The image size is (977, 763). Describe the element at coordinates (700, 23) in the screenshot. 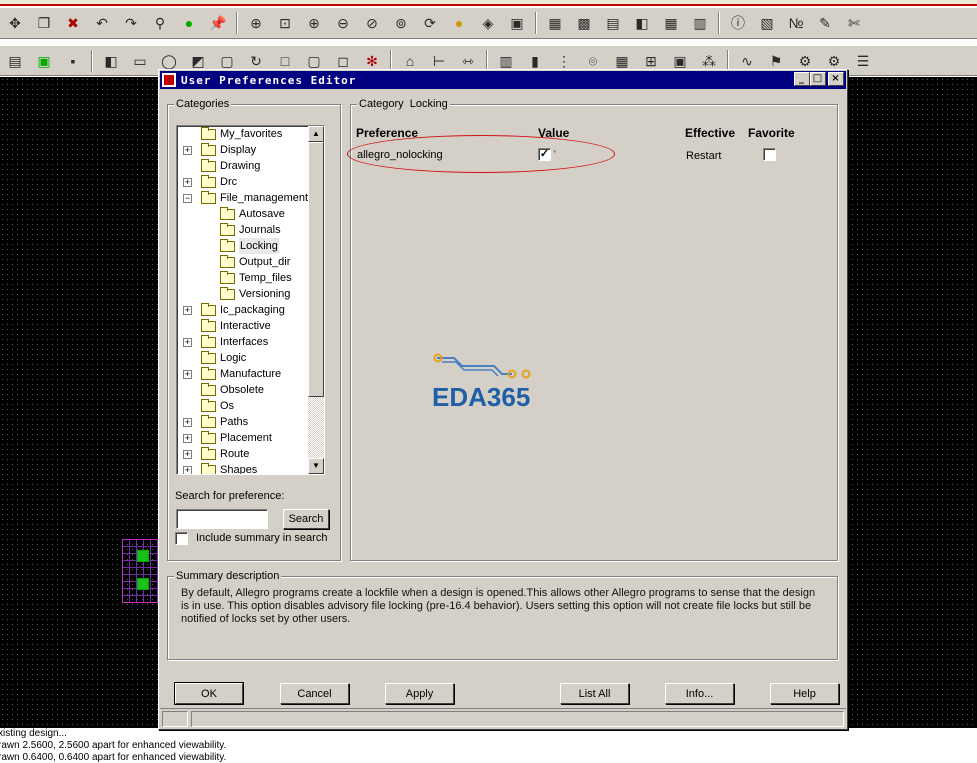

I see `board-icon: ▥` at that location.